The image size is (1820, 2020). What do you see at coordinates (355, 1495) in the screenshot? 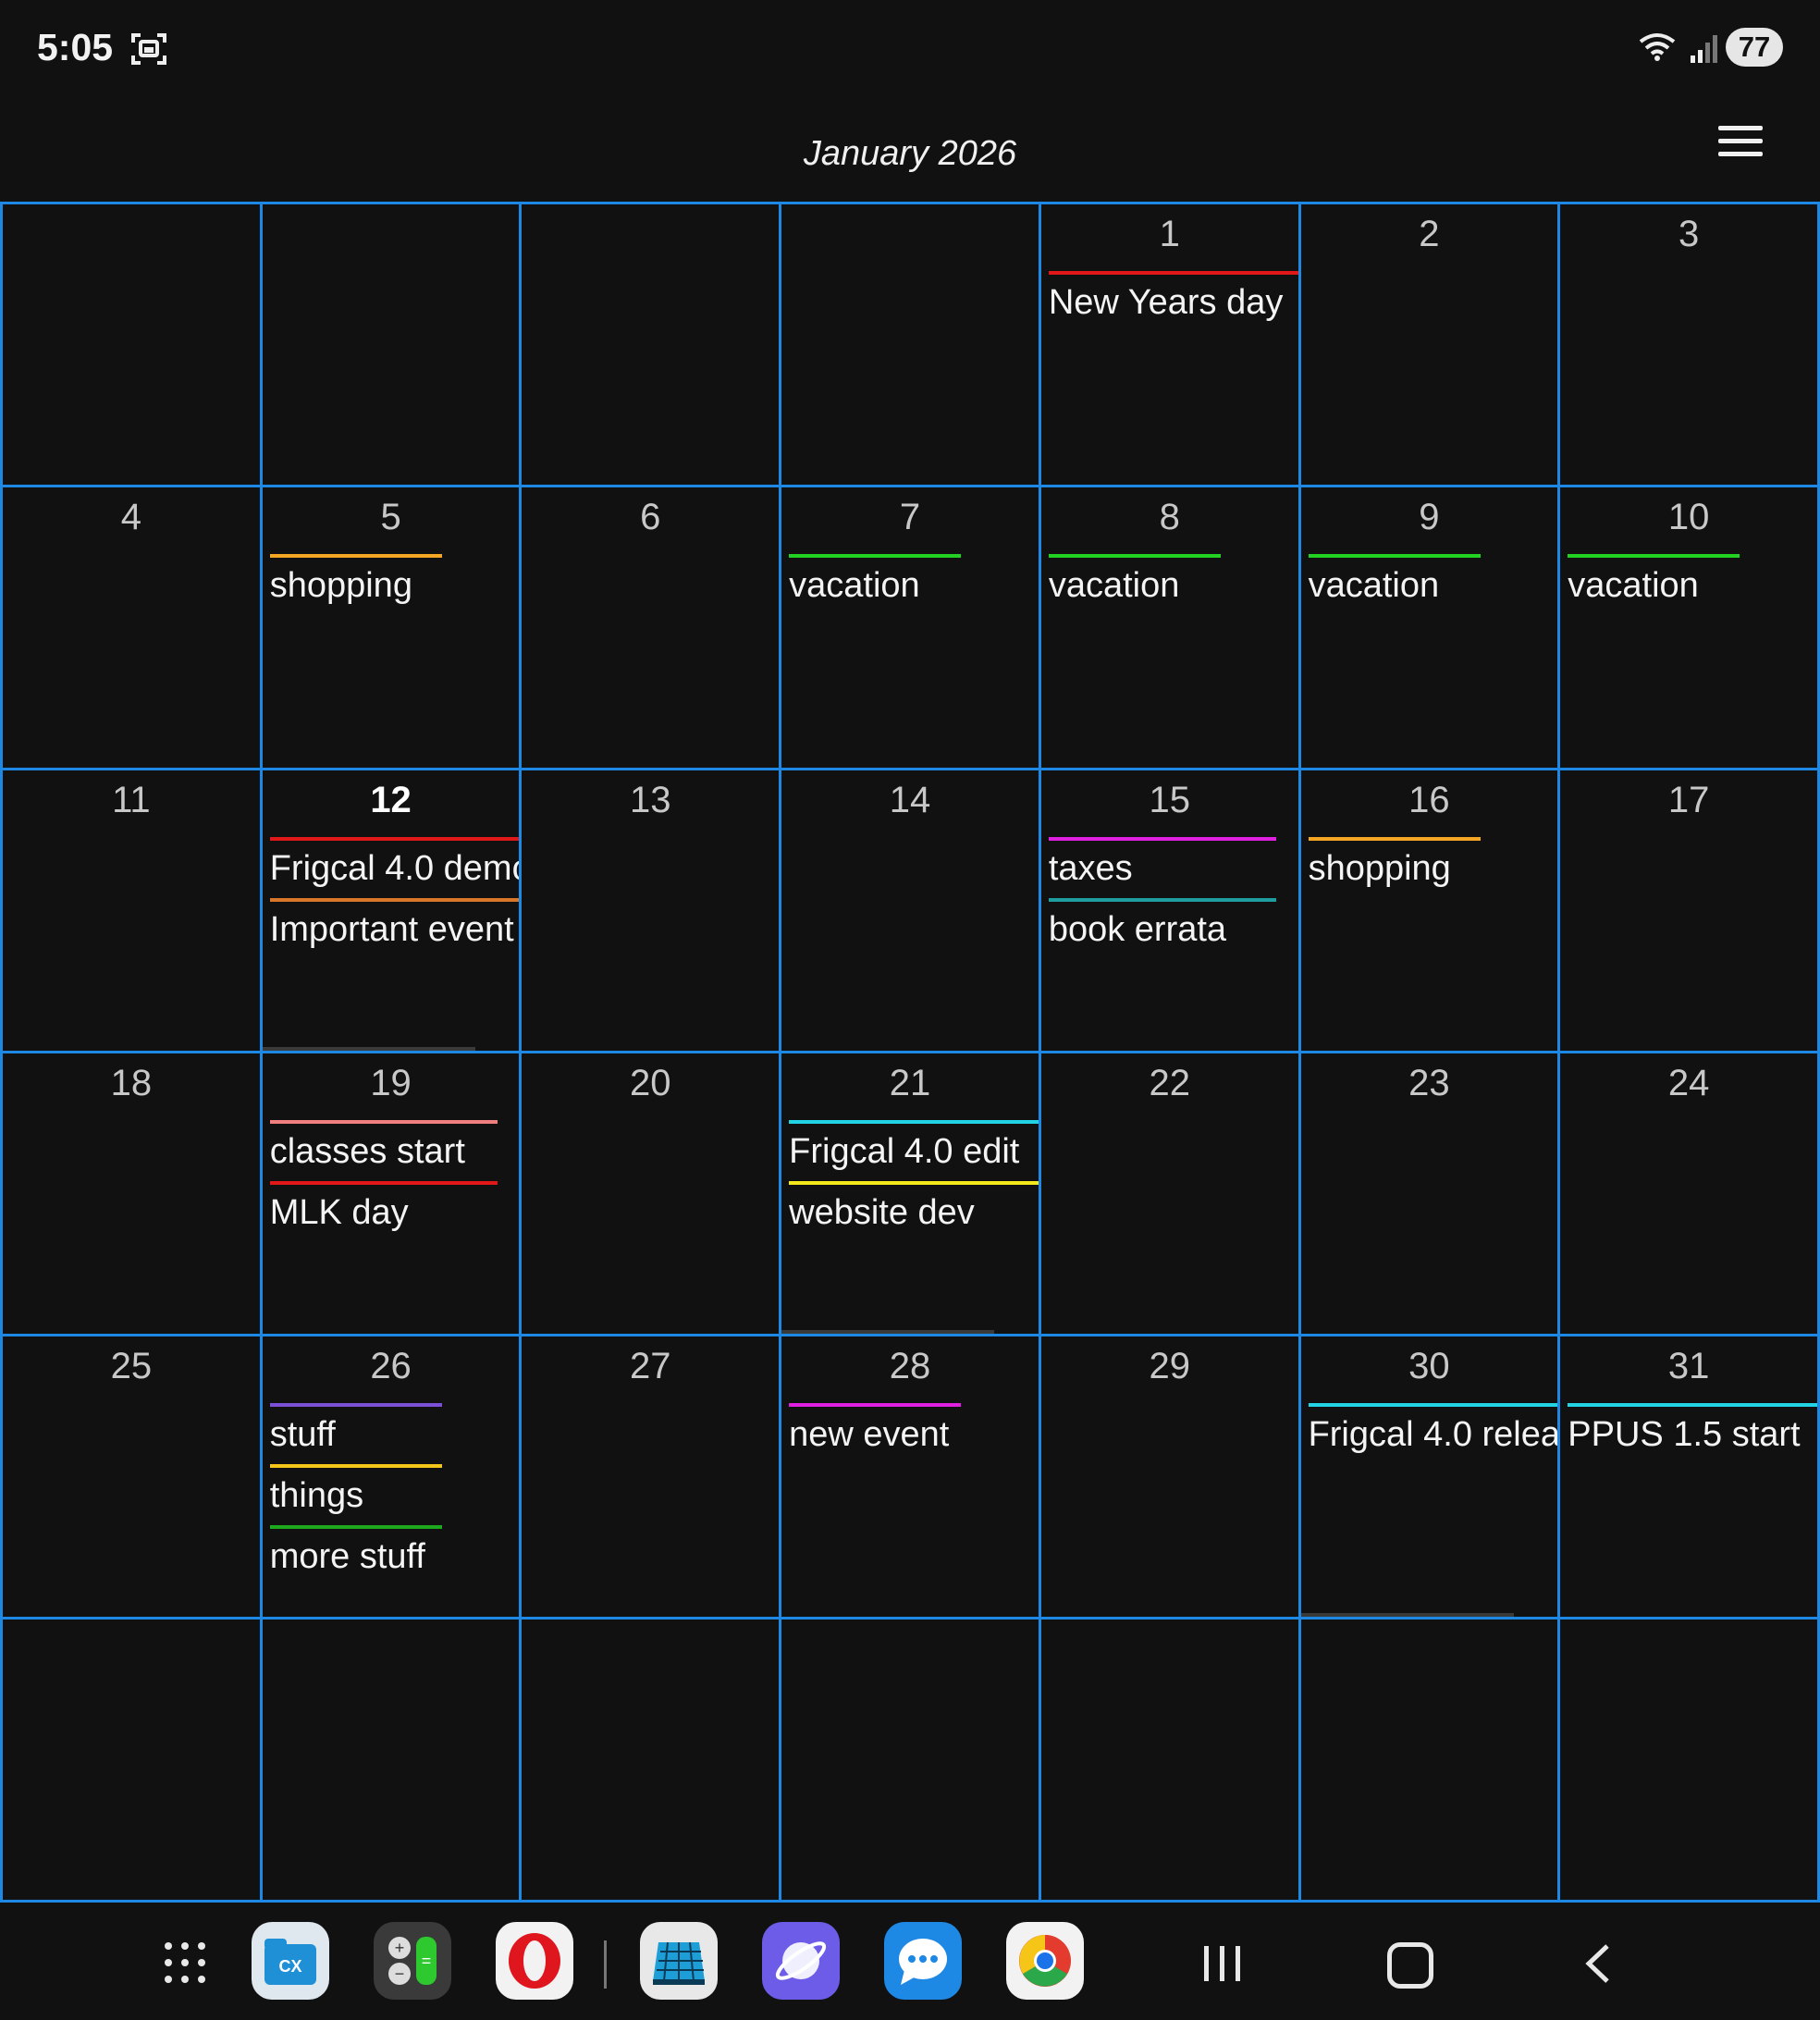
I see `event-item: things` at bounding box center [355, 1495].